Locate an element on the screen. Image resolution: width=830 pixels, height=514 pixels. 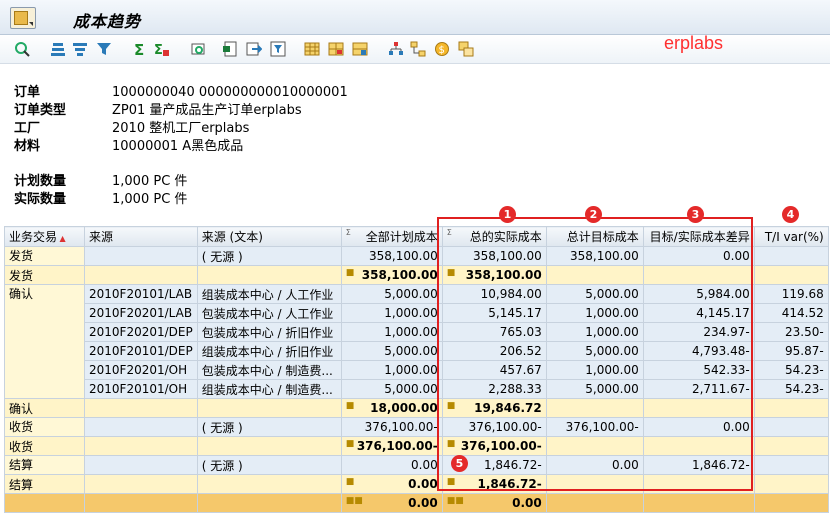
txn-cell: 收货 is located at coordinates (44, 427).